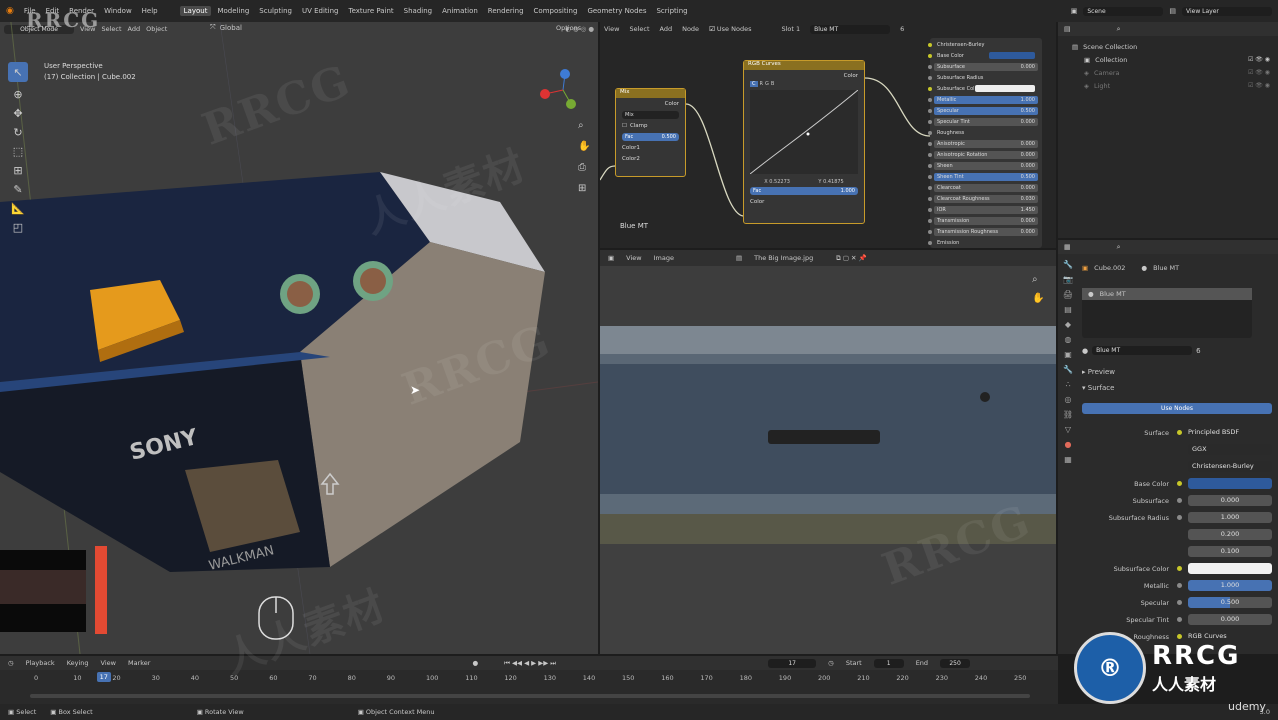 The width and height of the screenshot is (1278, 720). I want to click on properties-type-icon: ▦, so click(1067, 247).